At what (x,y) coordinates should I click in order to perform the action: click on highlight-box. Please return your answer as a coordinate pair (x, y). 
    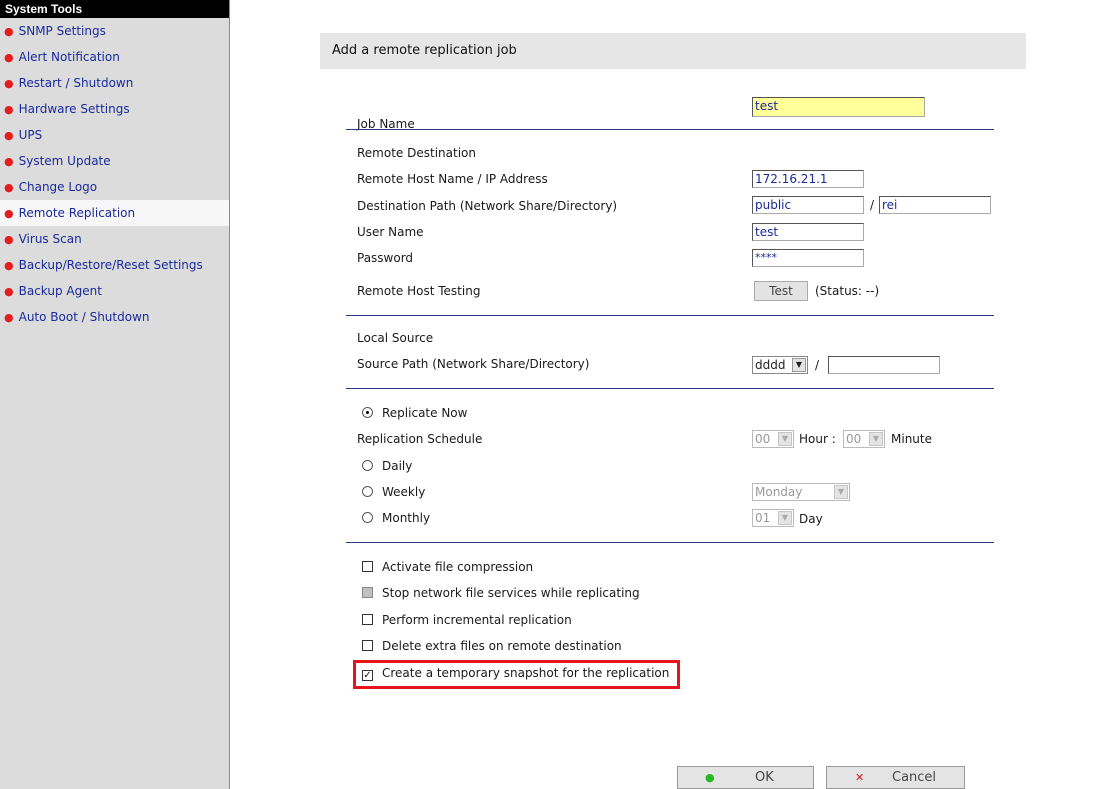
    Looking at the image, I should click on (516, 674).